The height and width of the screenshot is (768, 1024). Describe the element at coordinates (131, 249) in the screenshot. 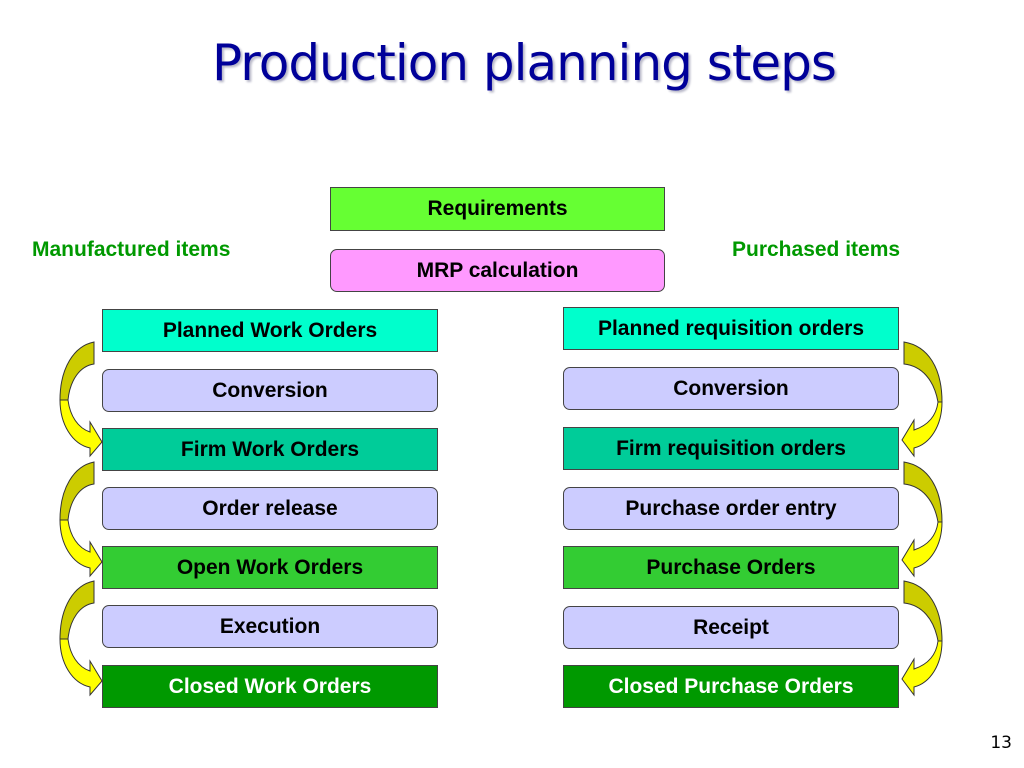

I see `manufactured-items-heading: Manufactured items` at that location.